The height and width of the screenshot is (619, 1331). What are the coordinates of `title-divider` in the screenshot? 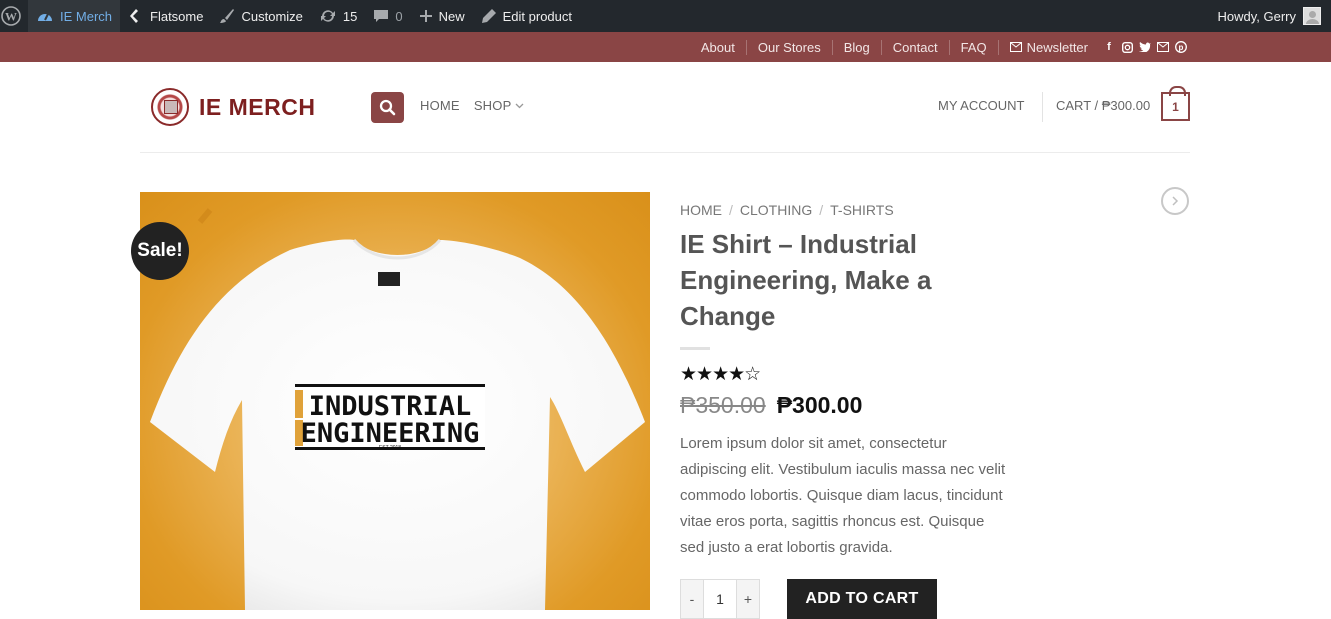 It's located at (695, 348).